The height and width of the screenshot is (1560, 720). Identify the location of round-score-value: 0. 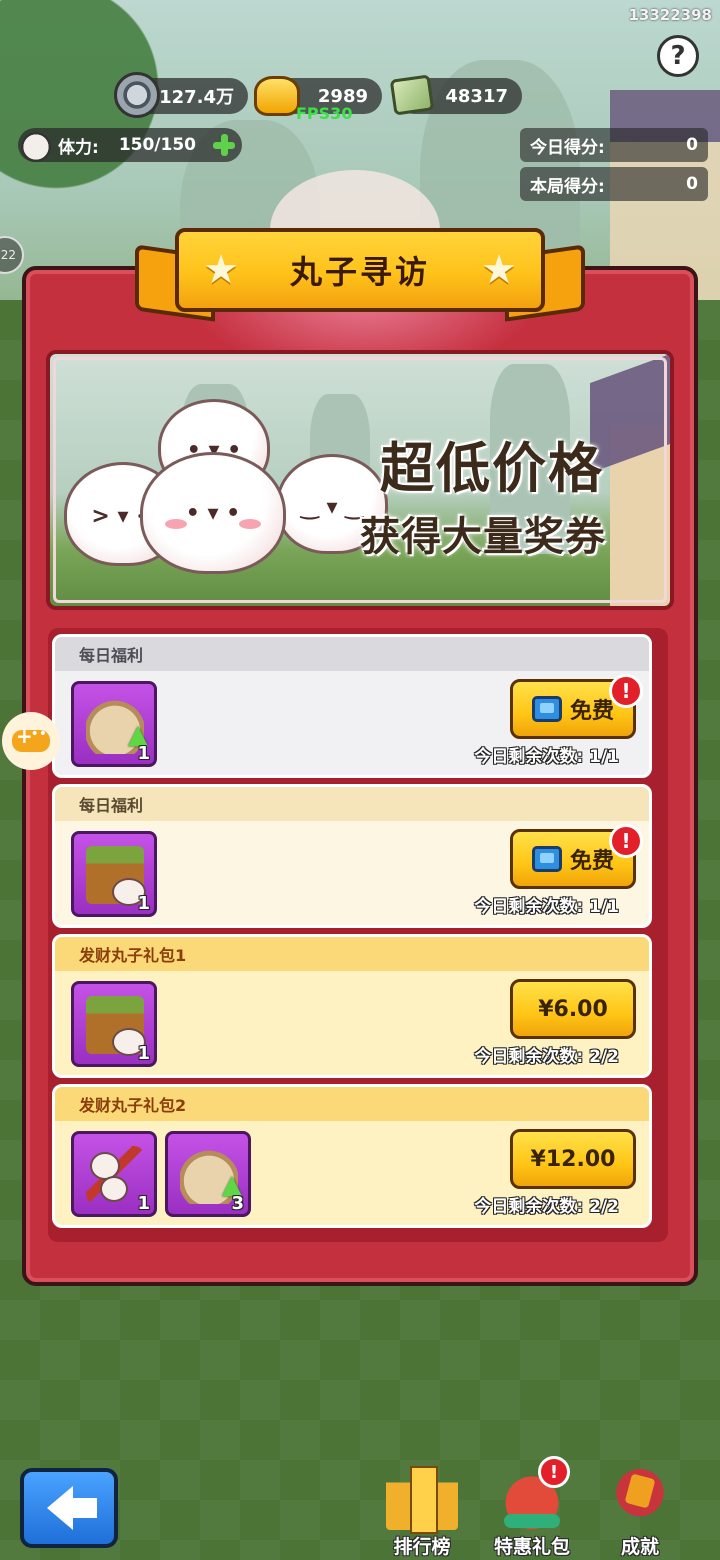
(692, 184).